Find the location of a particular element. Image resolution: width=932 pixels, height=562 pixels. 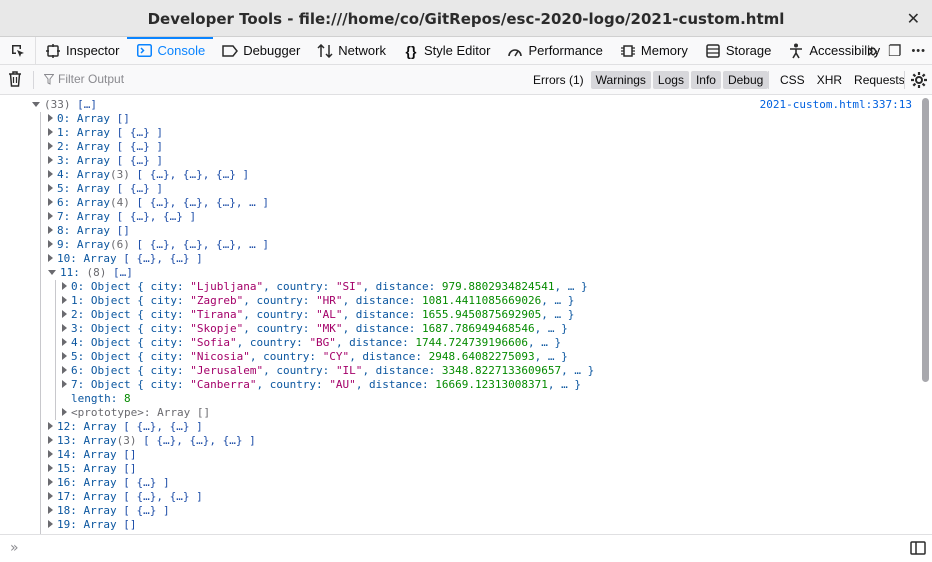

console-tree-row: 15: Array [] is located at coordinates (92, 469).